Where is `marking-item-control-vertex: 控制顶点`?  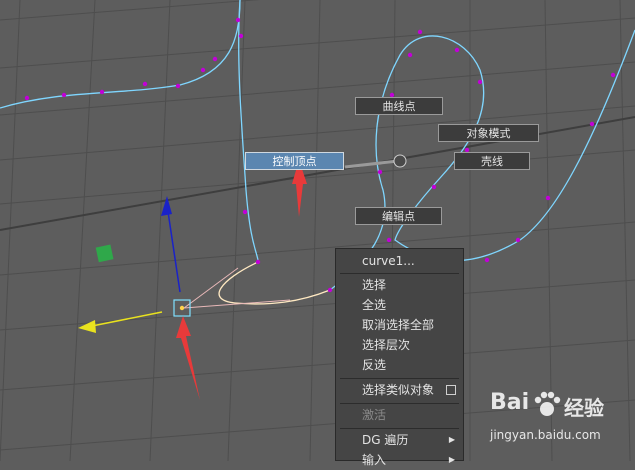
marking-item-control-vertex: 控制顶点 is located at coordinates (294, 161).